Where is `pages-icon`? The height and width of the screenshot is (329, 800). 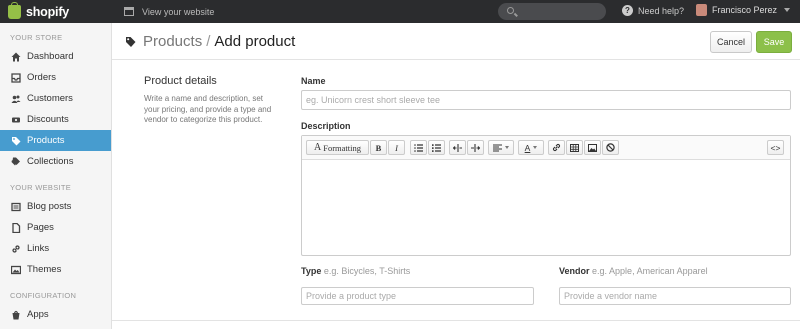
pages-icon is located at coordinates (16, 227).